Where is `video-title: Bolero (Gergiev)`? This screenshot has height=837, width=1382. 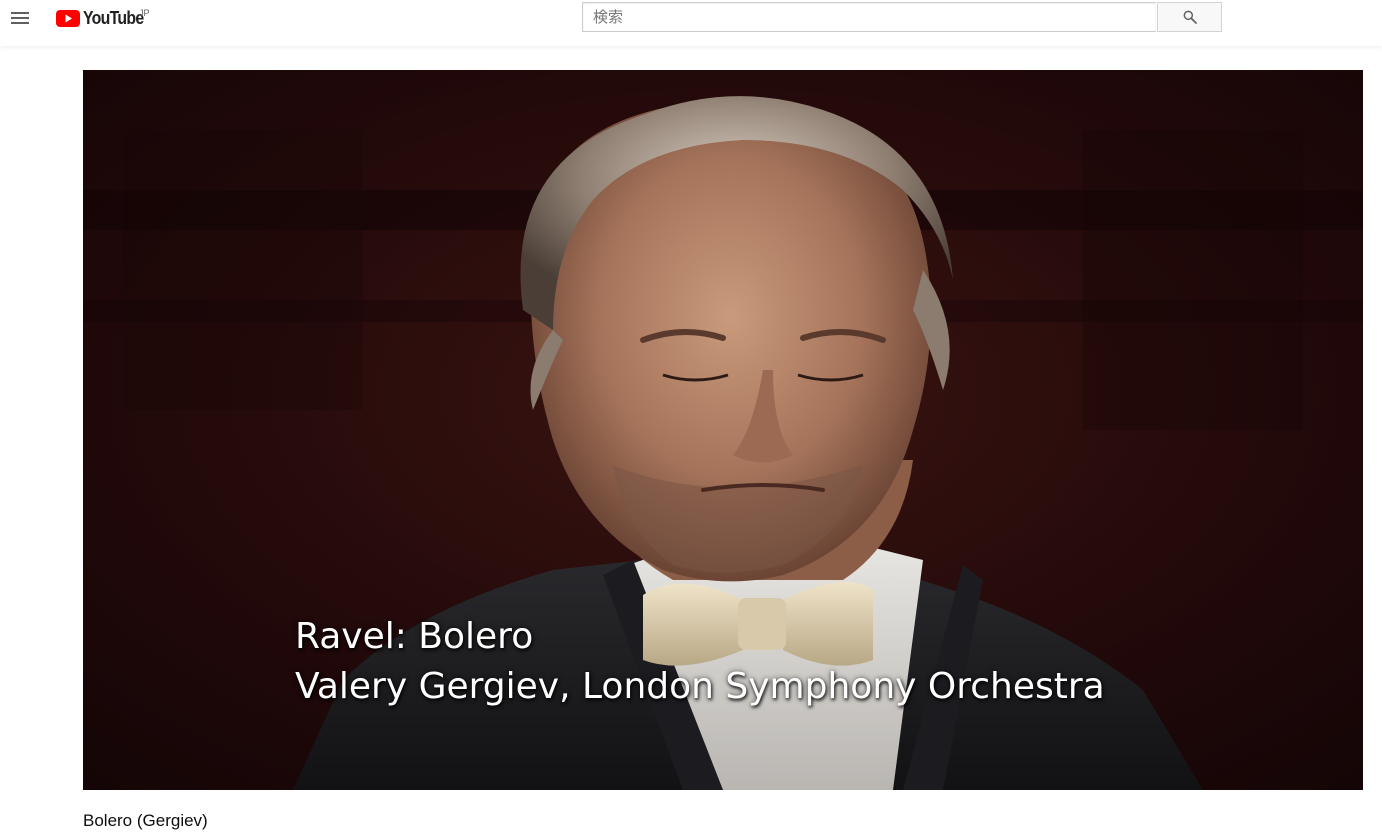 video-title: Bolero (Gergiev) is located at coordinates (145, 821).